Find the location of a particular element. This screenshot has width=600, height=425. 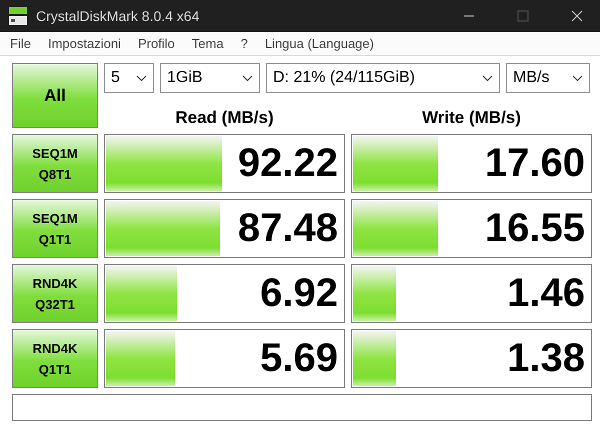

result-value: 92.22 is located at coordinates (288, 163).